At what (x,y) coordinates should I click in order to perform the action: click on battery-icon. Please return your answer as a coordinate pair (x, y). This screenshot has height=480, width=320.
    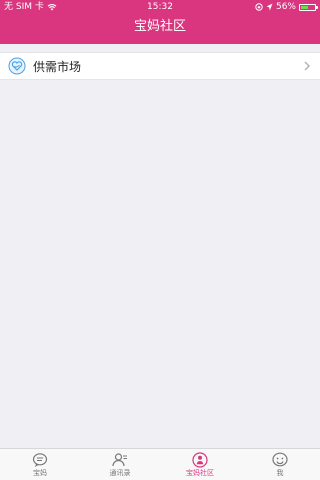
    Looking at the image, I should click on (308, 7).